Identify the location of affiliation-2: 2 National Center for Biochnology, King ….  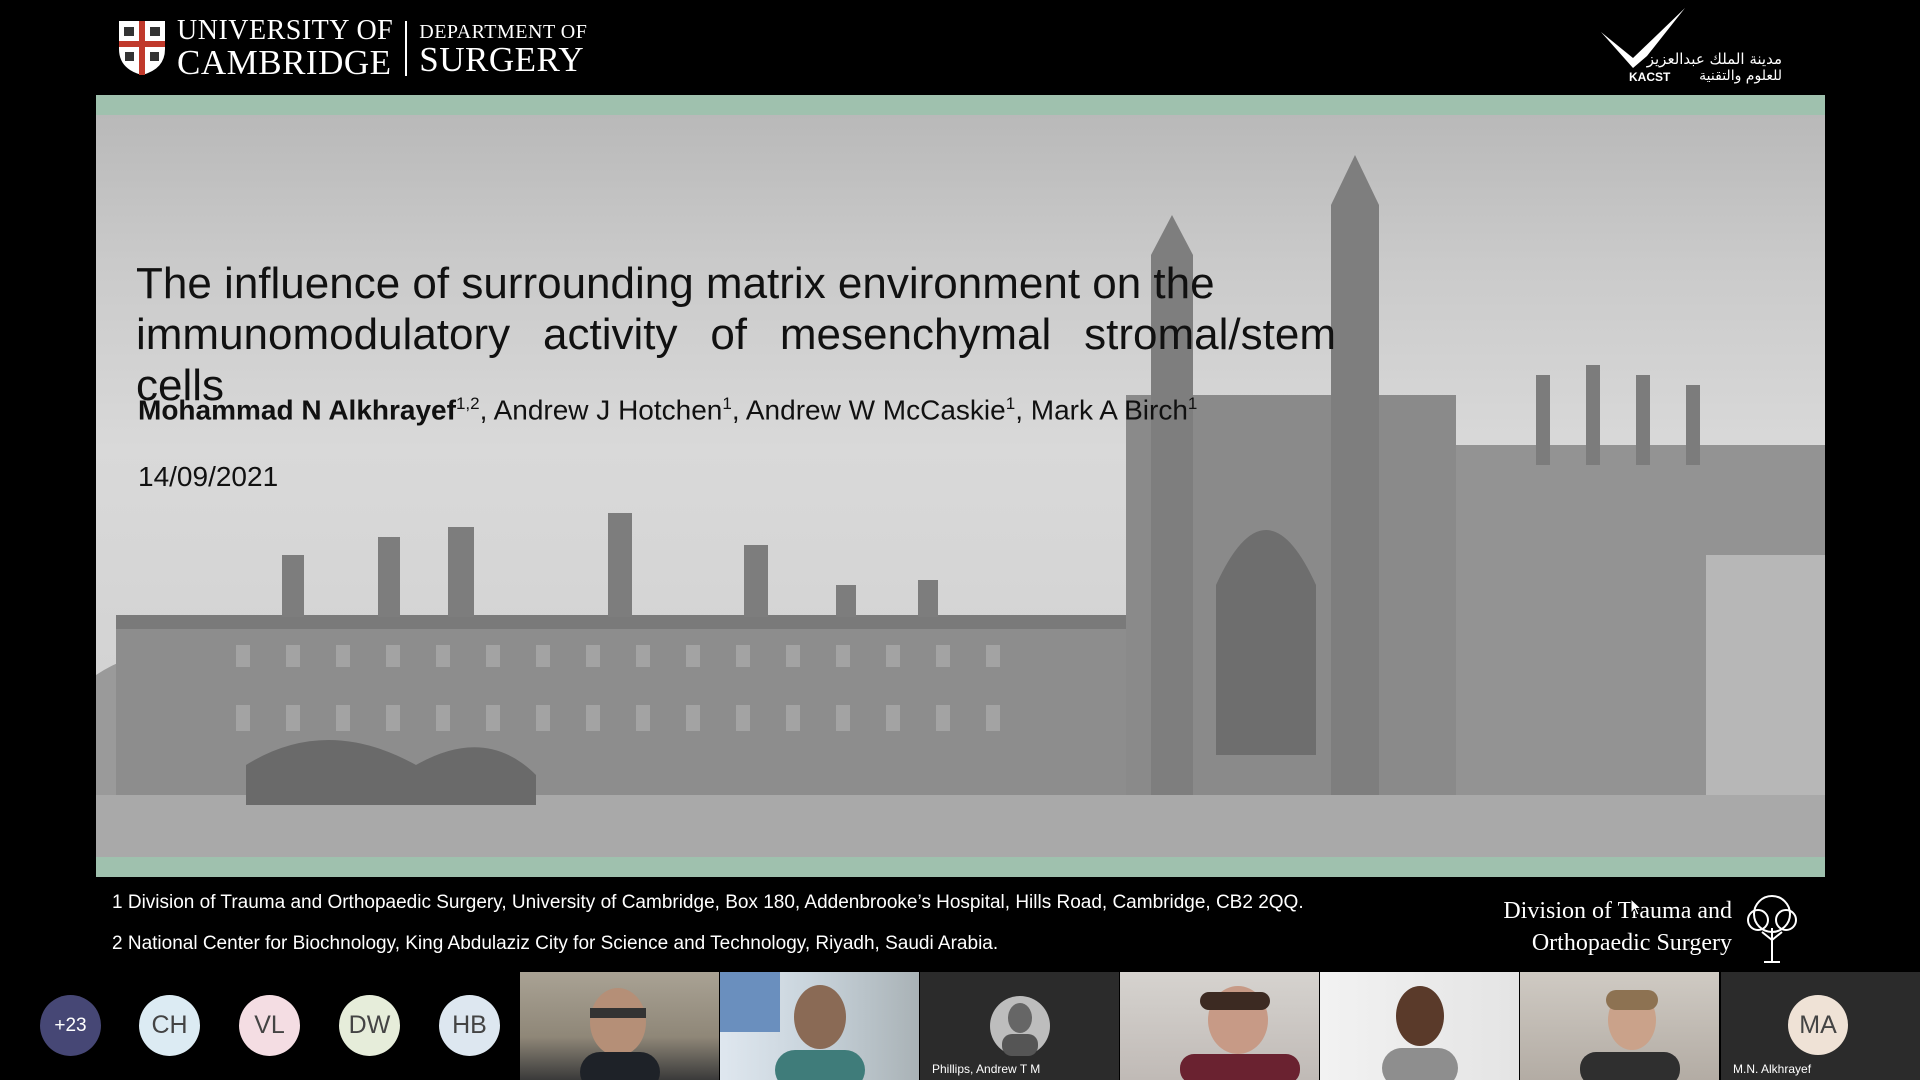
(555, 943).